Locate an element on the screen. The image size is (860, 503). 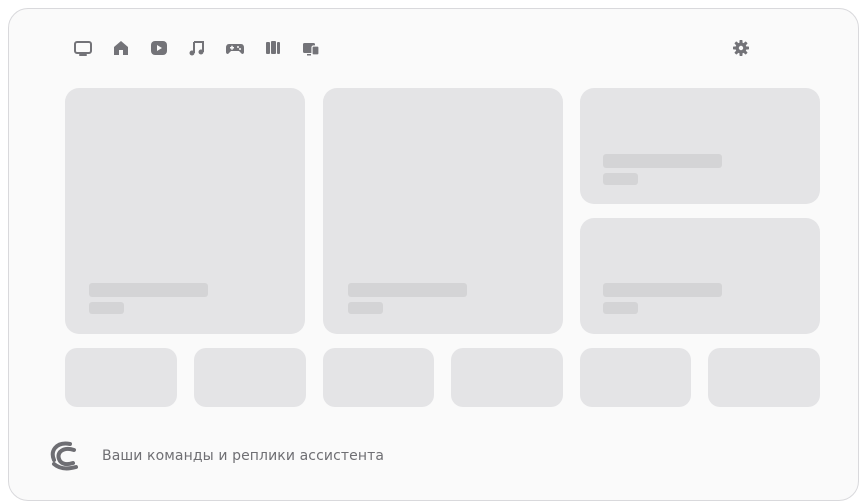
top-nav is located at coordinates (197, 48).